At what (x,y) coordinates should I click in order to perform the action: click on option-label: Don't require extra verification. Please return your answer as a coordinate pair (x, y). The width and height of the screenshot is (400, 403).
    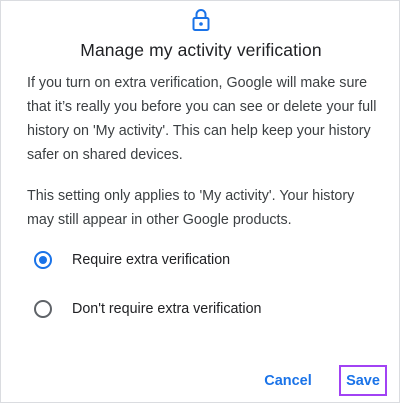
    Looking at the image, I should click on (167, 309).